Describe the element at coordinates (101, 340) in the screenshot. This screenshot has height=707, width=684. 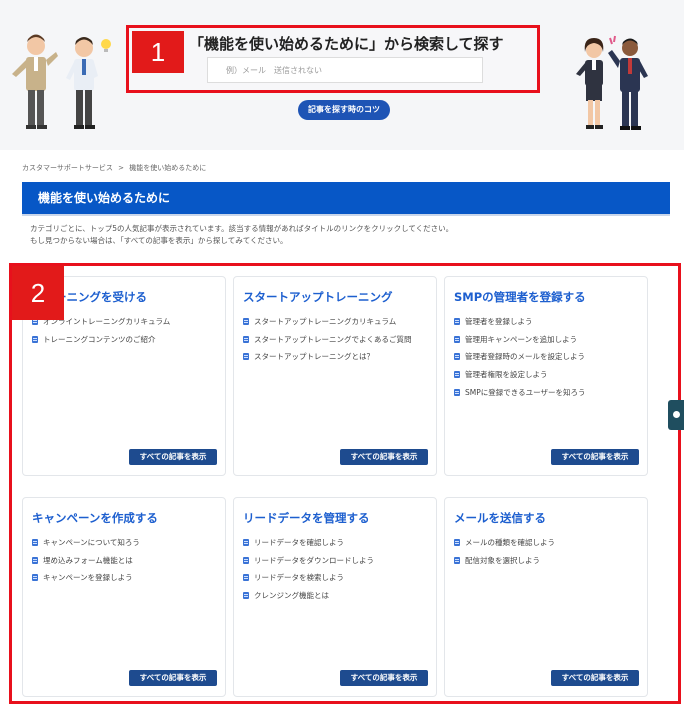
I see `article-link: トレーニングコンテンツのご紹介` at that location.